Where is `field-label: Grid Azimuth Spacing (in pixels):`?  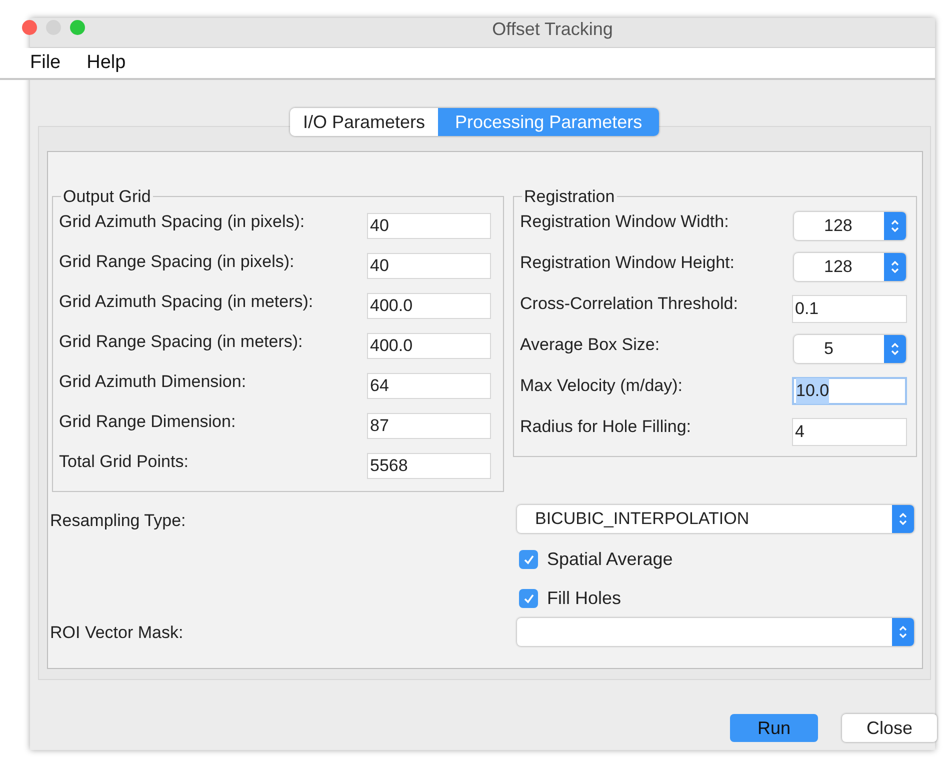 field-label: Grid Azimuth Spacing (in pixels): is located at coordinates (182, 221).